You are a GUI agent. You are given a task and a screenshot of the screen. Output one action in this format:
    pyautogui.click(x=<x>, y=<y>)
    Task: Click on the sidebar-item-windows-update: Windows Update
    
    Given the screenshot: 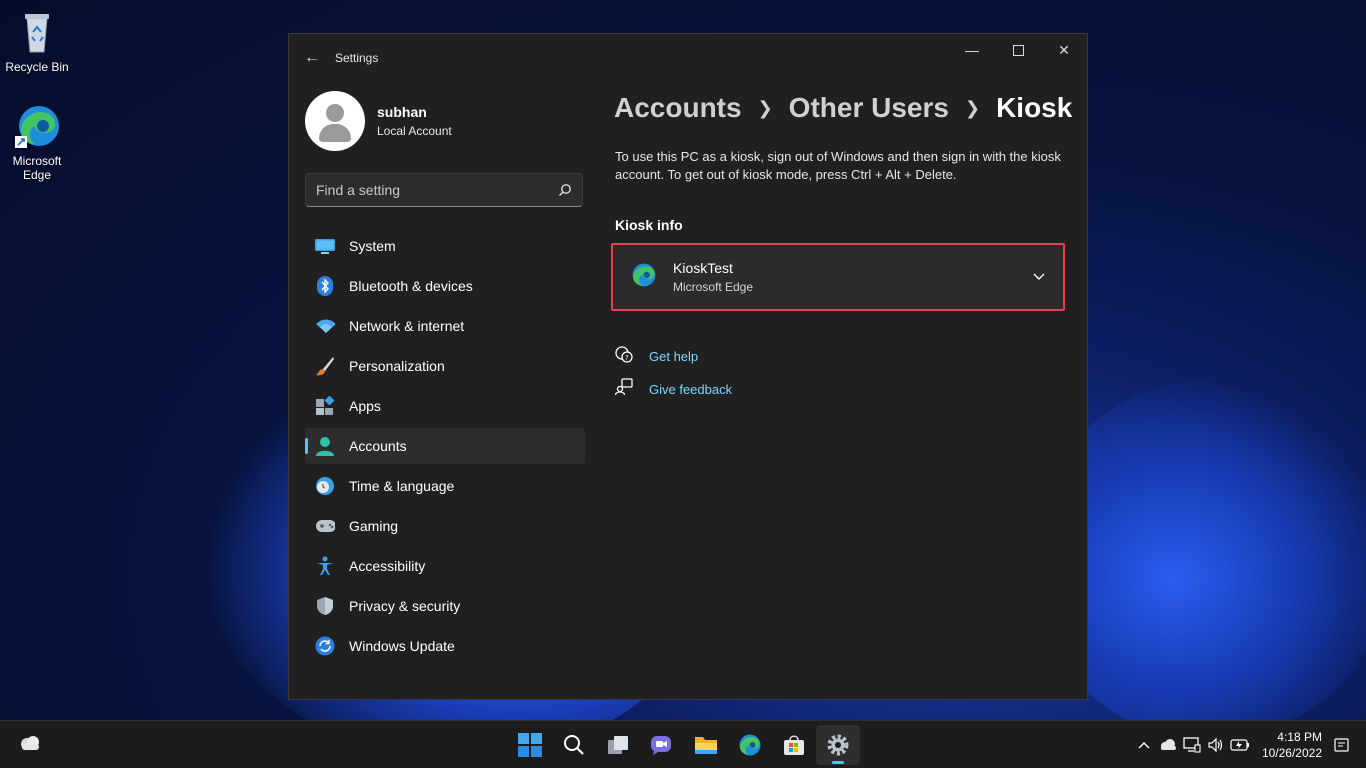 What is the action you would take?
    pyautogui.click(x=445, y=646)
    